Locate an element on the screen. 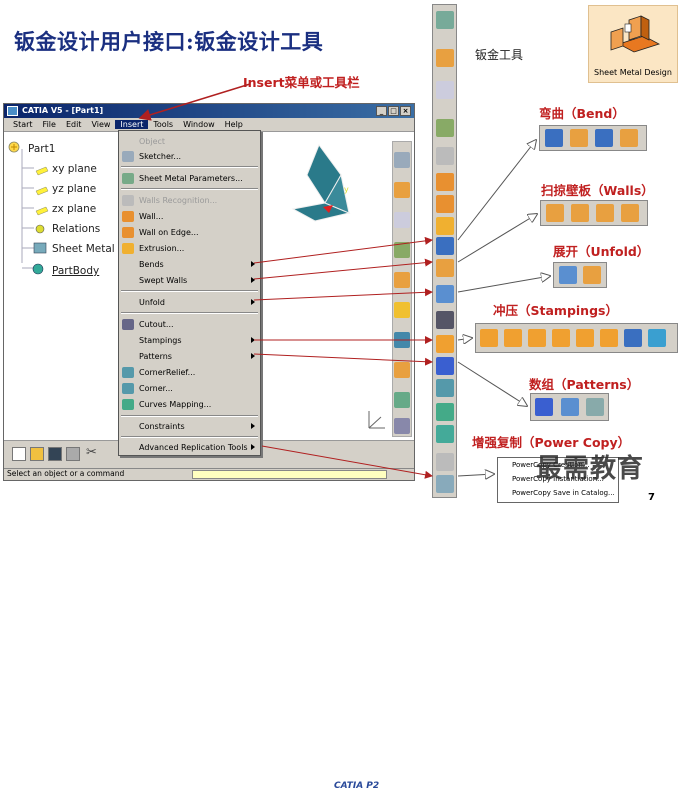 The width and height of the screenshot is (683, 791). menu-start: Start is located at coordinates (23, 124).